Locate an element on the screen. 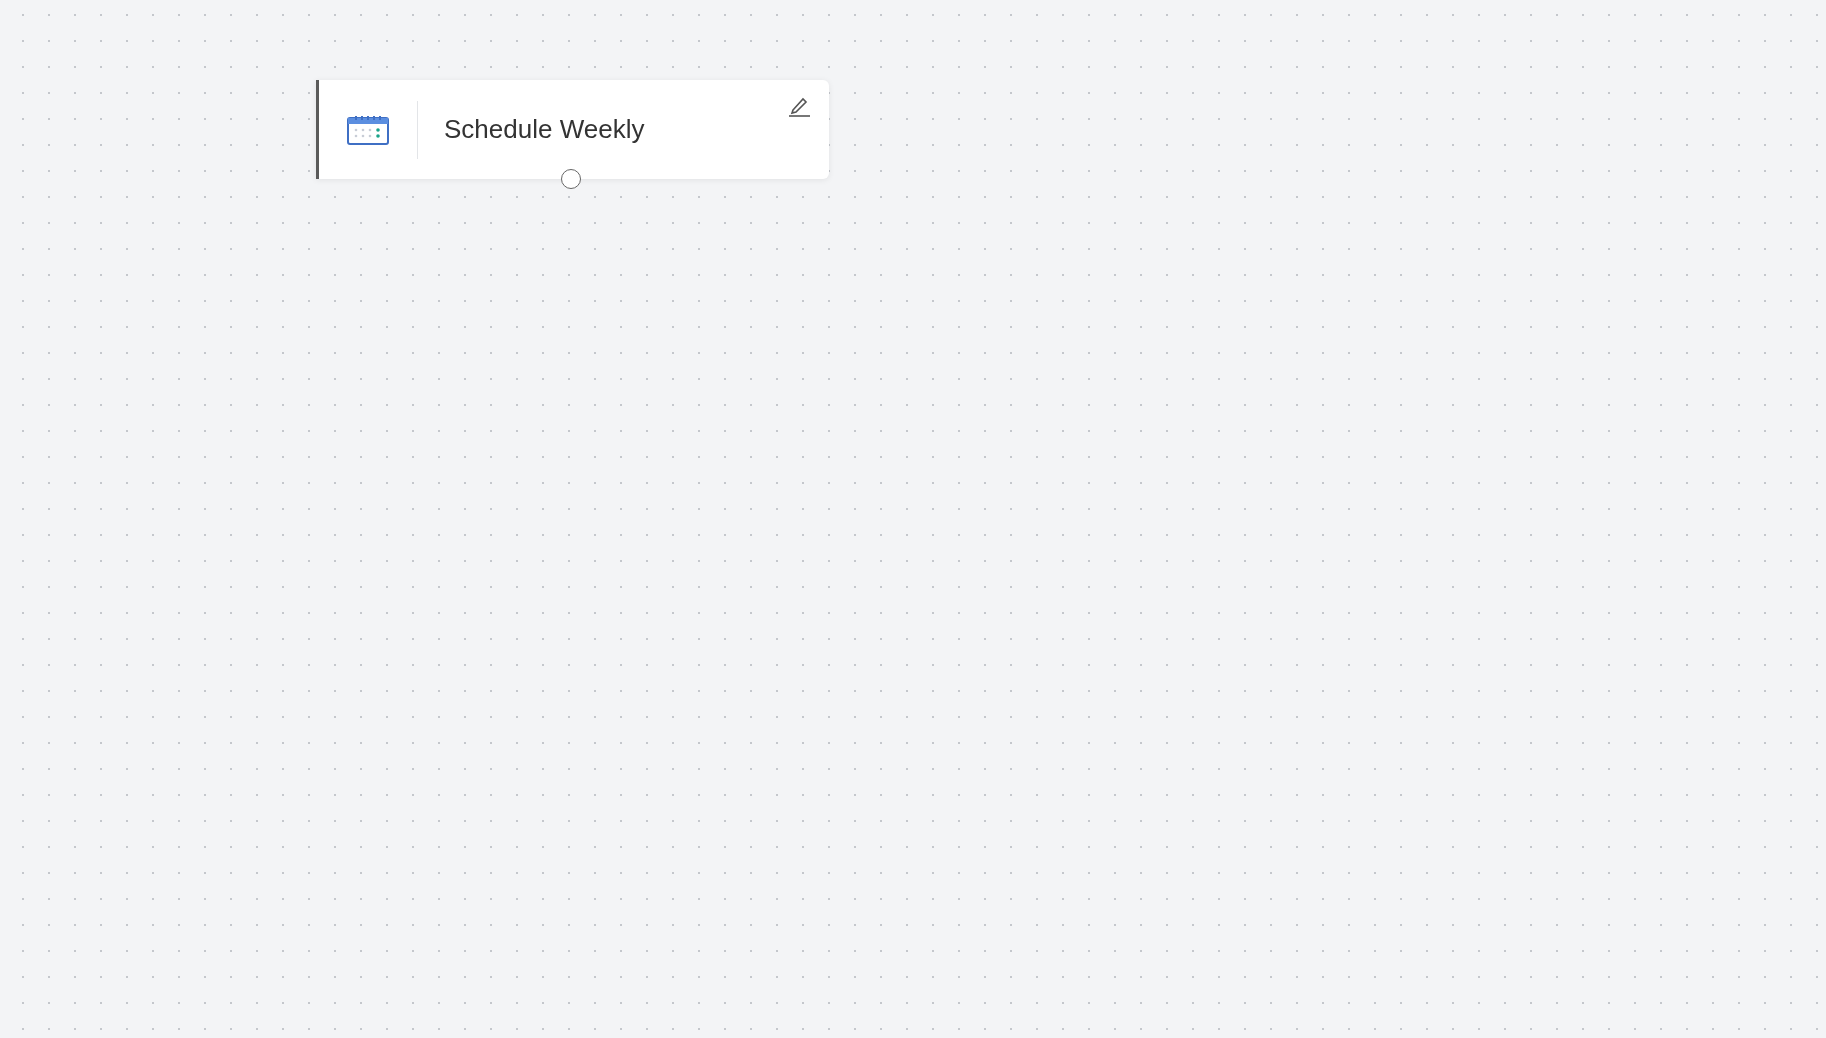 The height and width of the screenshot is (1038, 1826). edit-icon is located at coordinates (799, 106).